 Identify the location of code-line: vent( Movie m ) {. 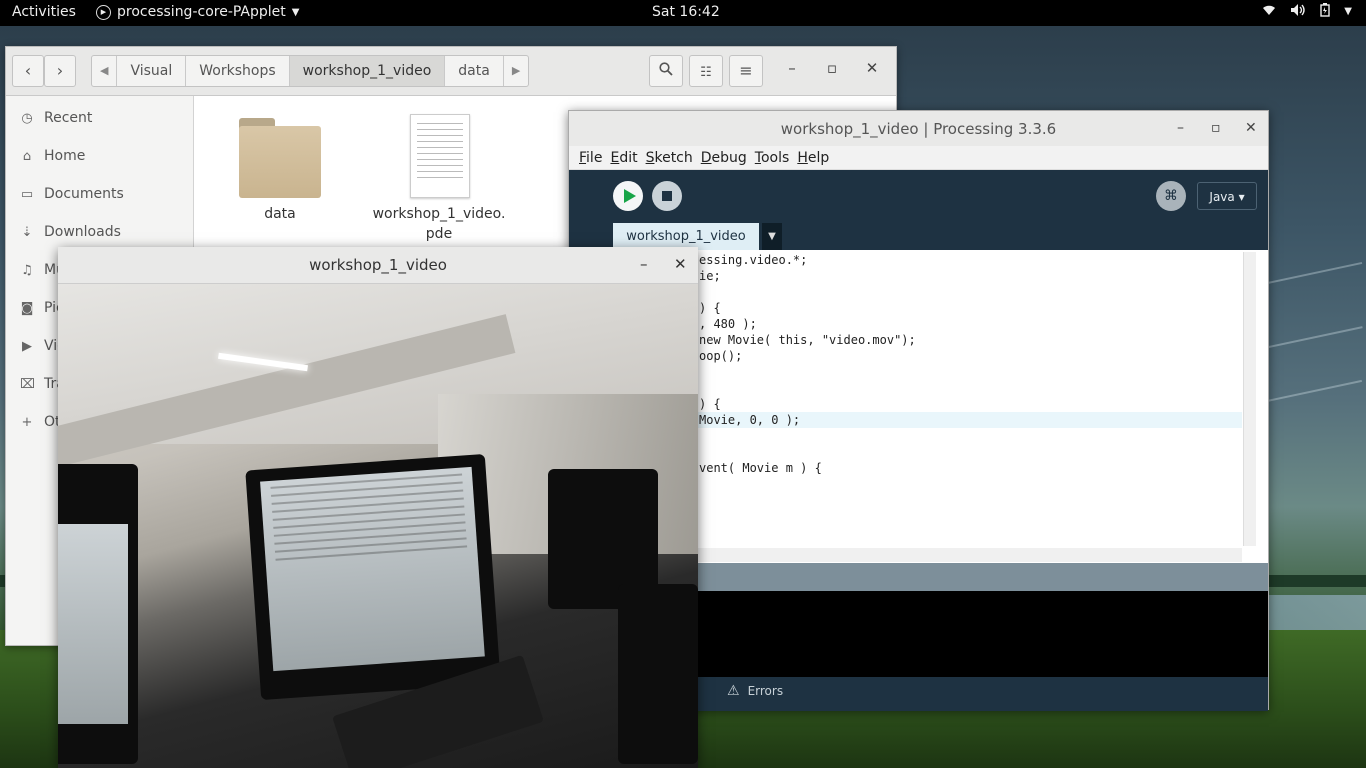
(760, 468).